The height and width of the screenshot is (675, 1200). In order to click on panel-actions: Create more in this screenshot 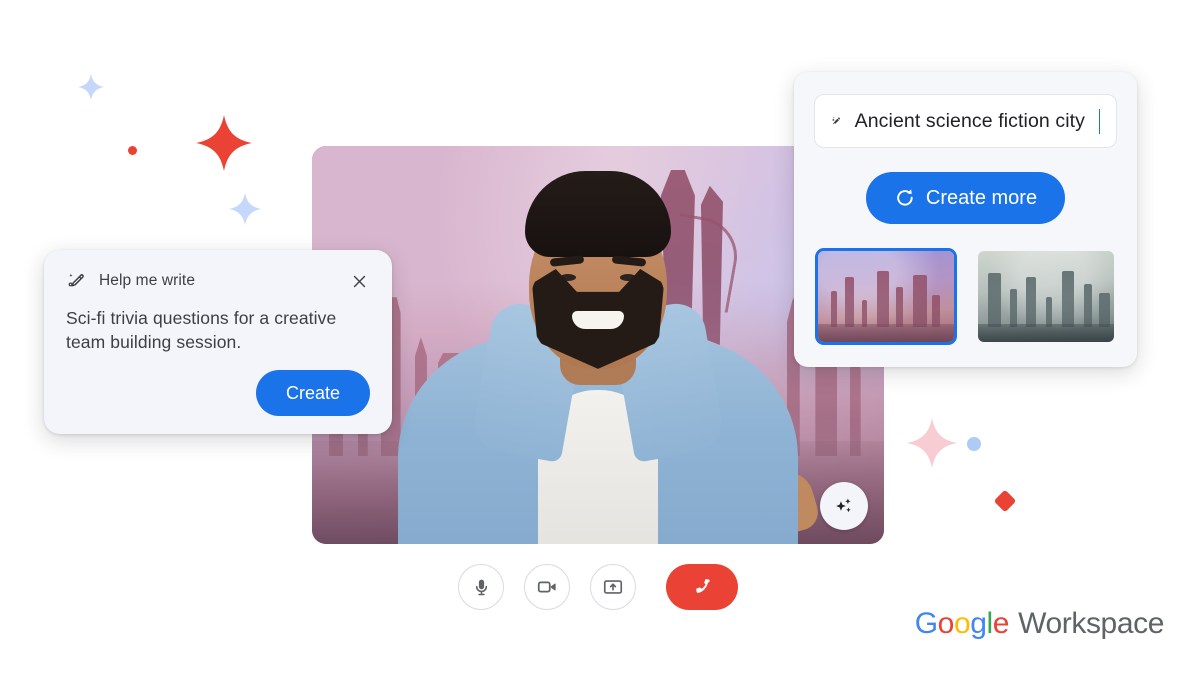, I will do `click(965, 198)`.